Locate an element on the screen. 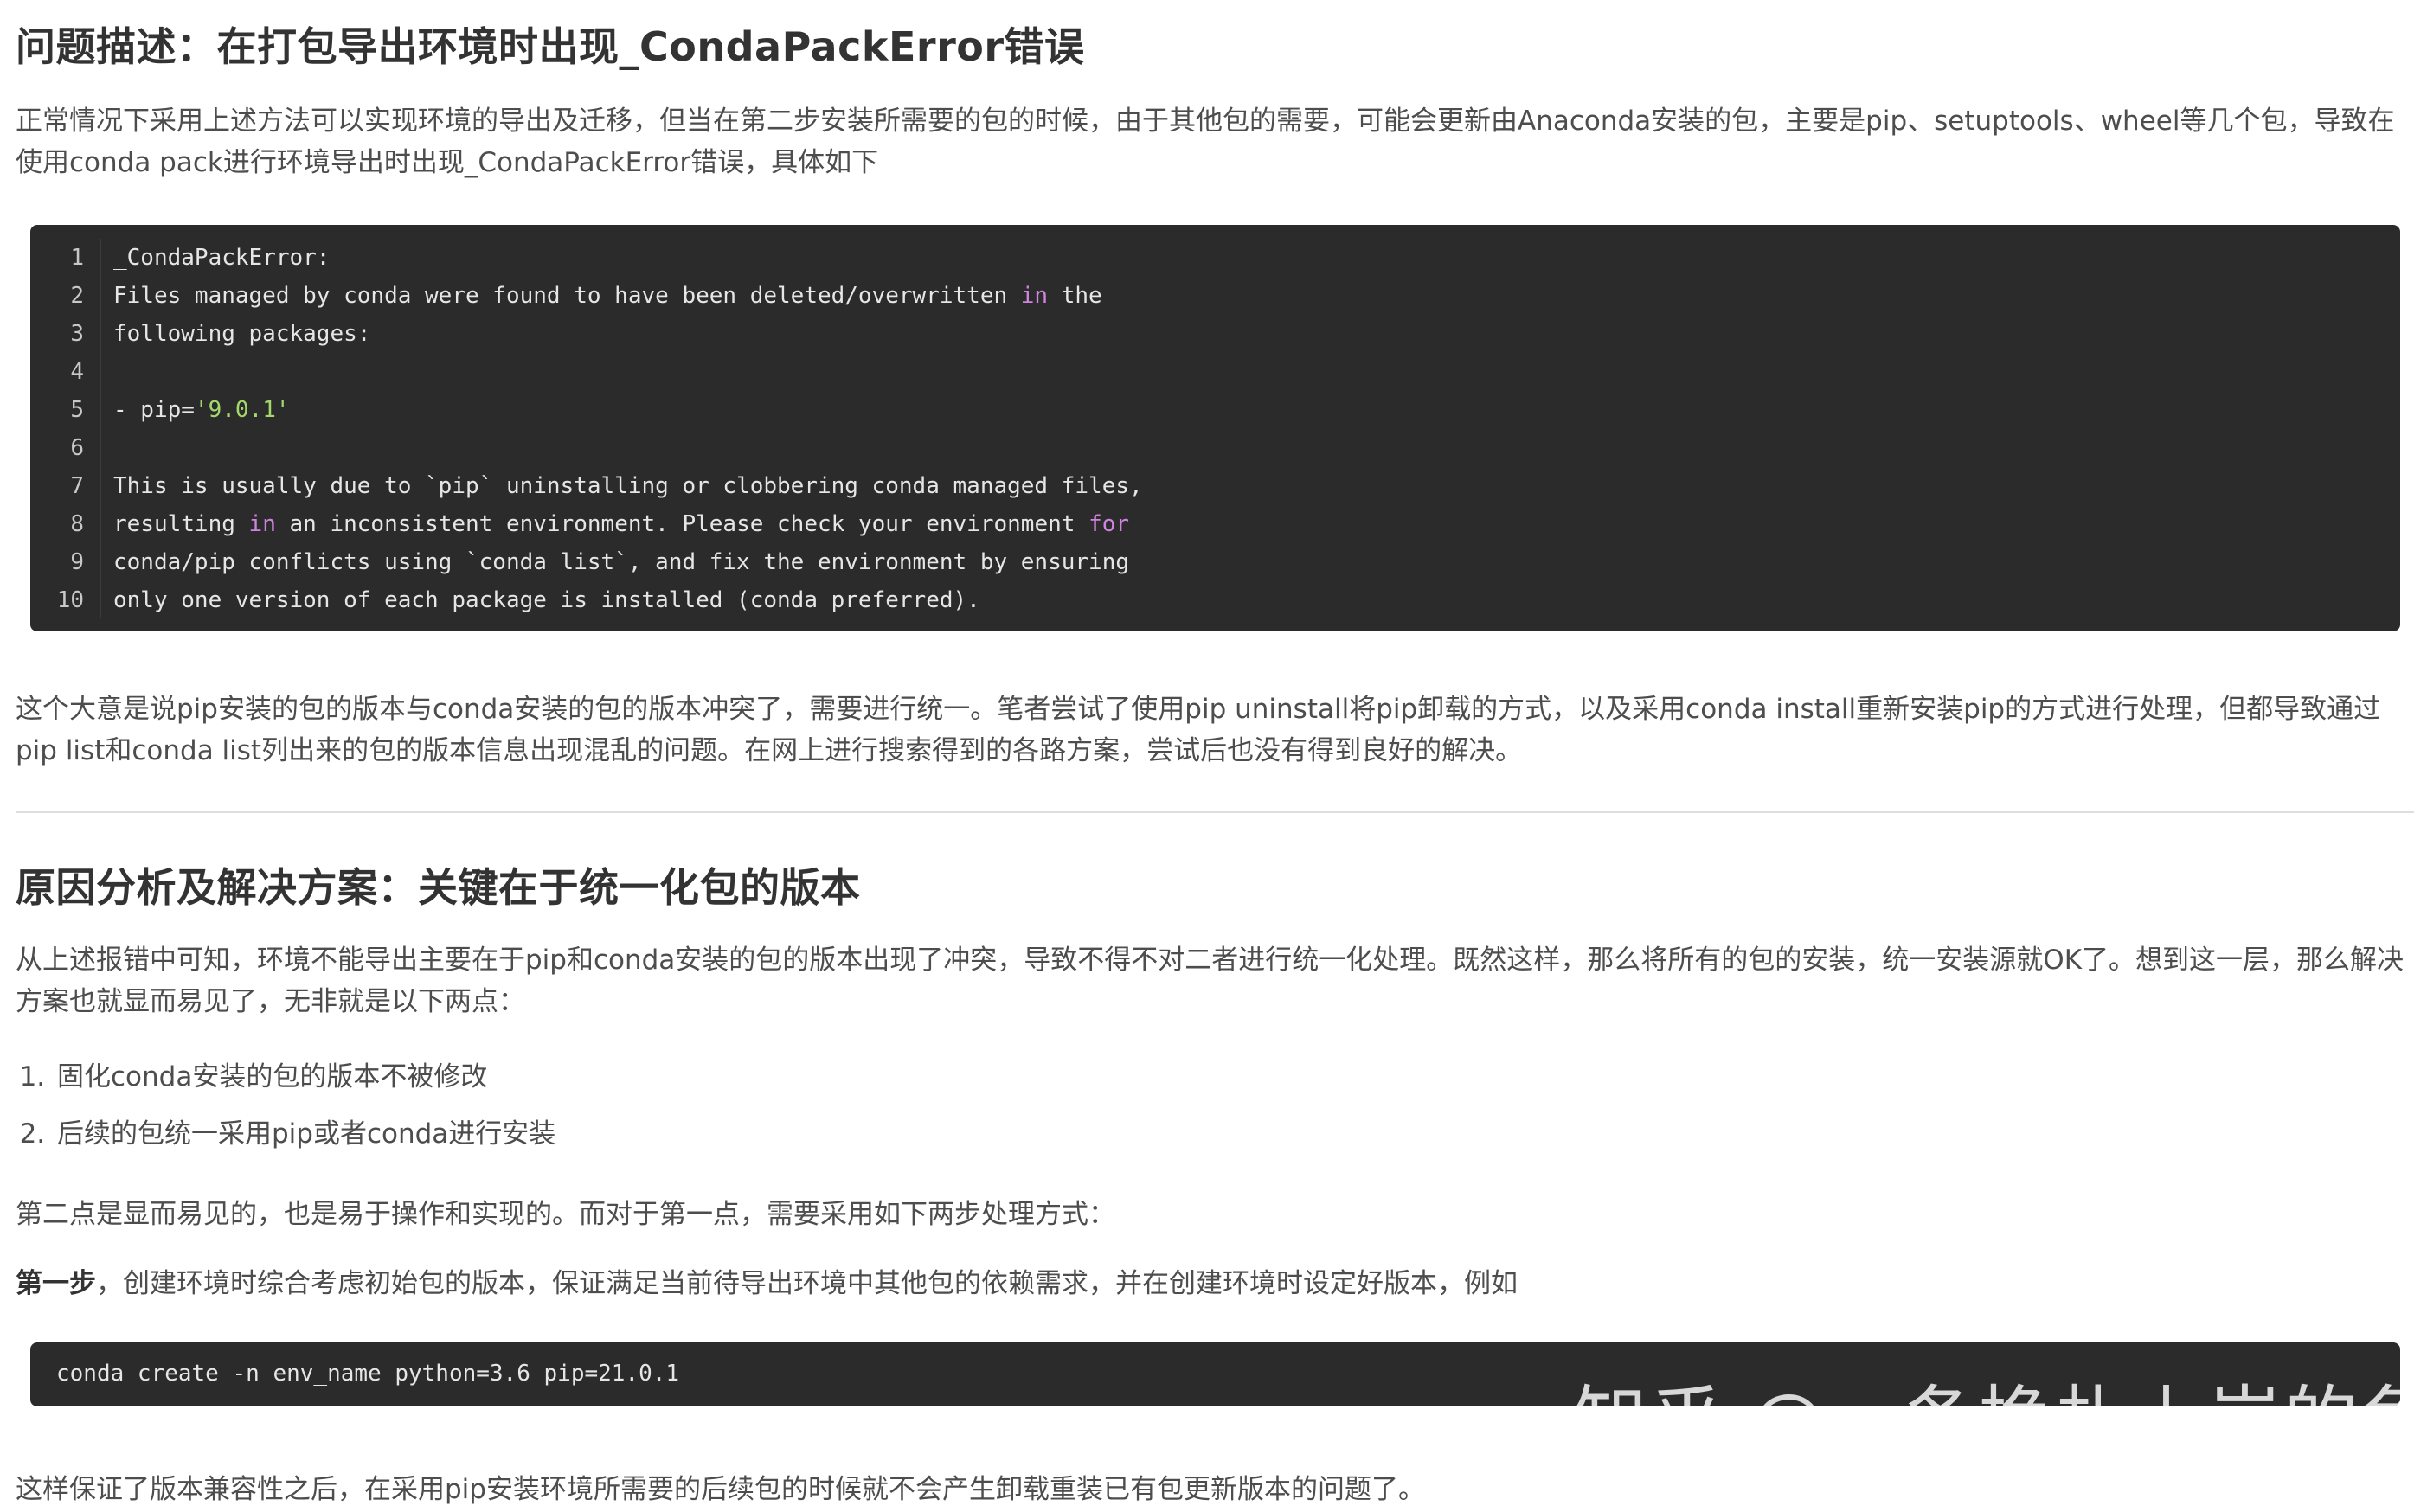 The height and width of the screenshot is (1512, 2427). code-line: 1 _CondaPackError: is located at coordinates (1215, 258).